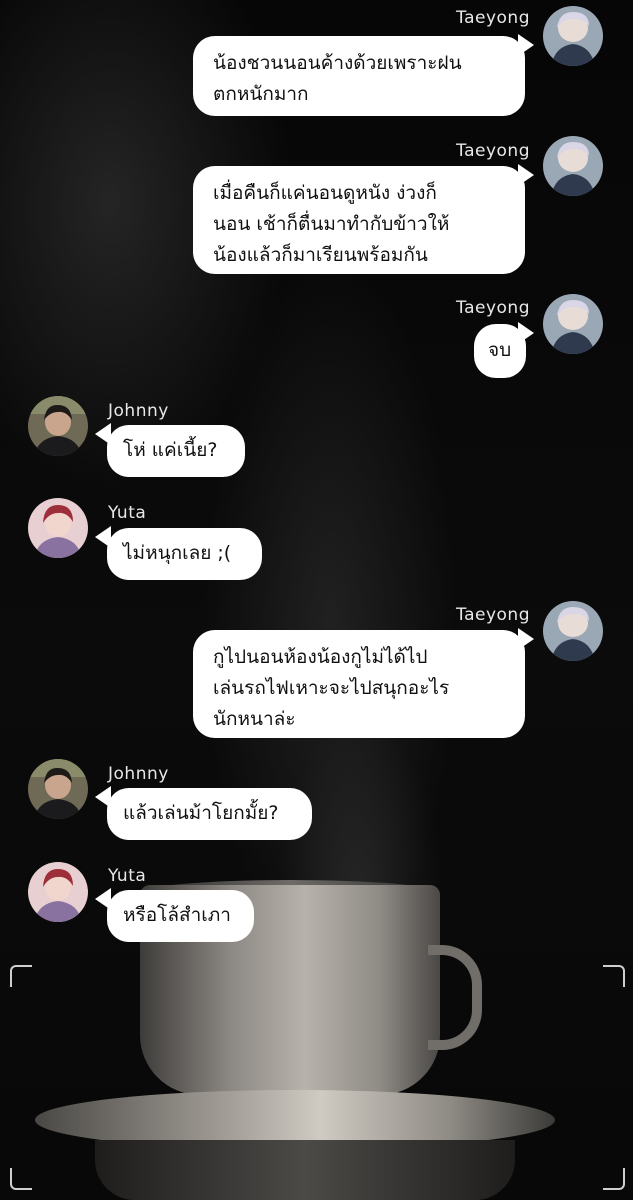 Image resolution: width=633 pixels, height=1200 pixels. What do you see at coordinates (305, 1170) in the screenshot?
I see `saucer-base` at bounding box center [305, 1170].